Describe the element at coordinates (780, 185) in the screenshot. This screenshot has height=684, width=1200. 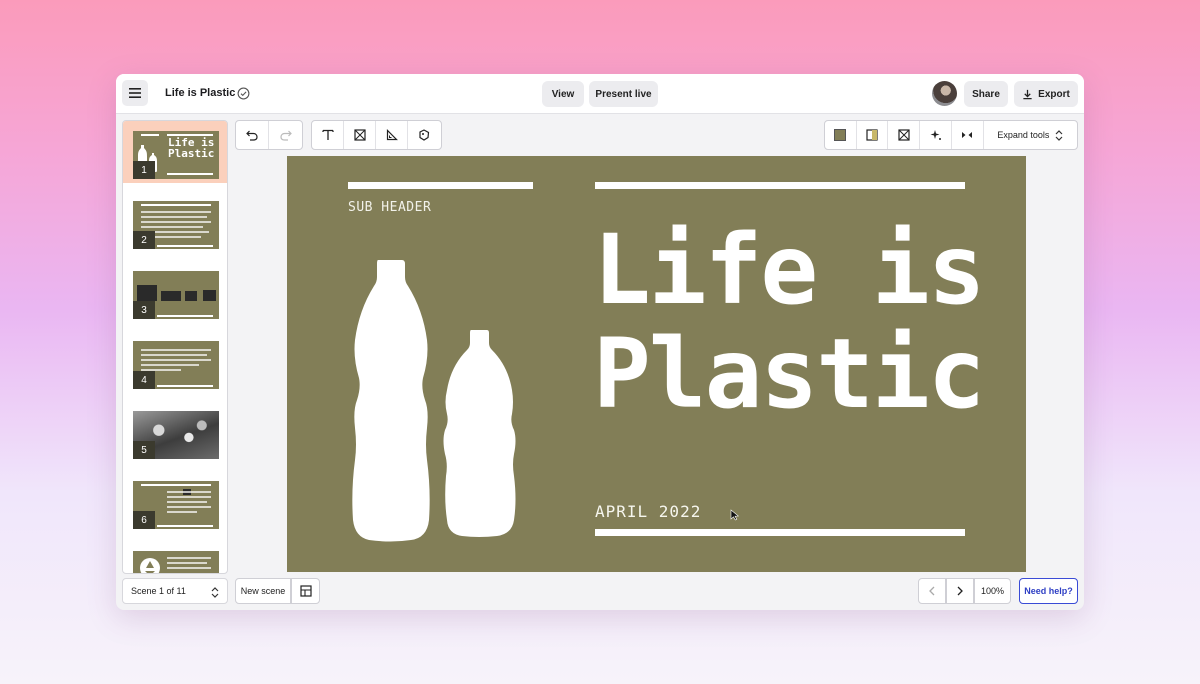
I see `header-rule-right` at that location.